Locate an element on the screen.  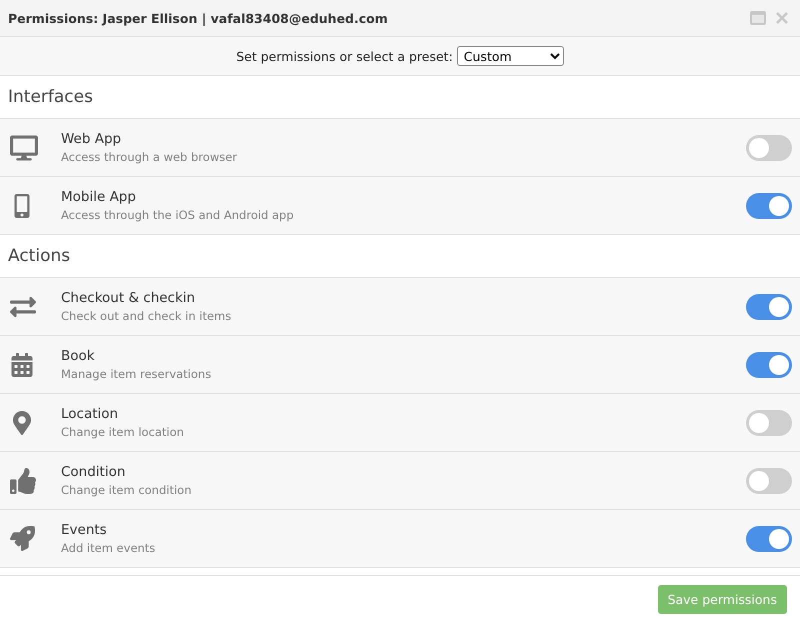
permission-description: Manage item reservations is located at coordinates (136, 374).